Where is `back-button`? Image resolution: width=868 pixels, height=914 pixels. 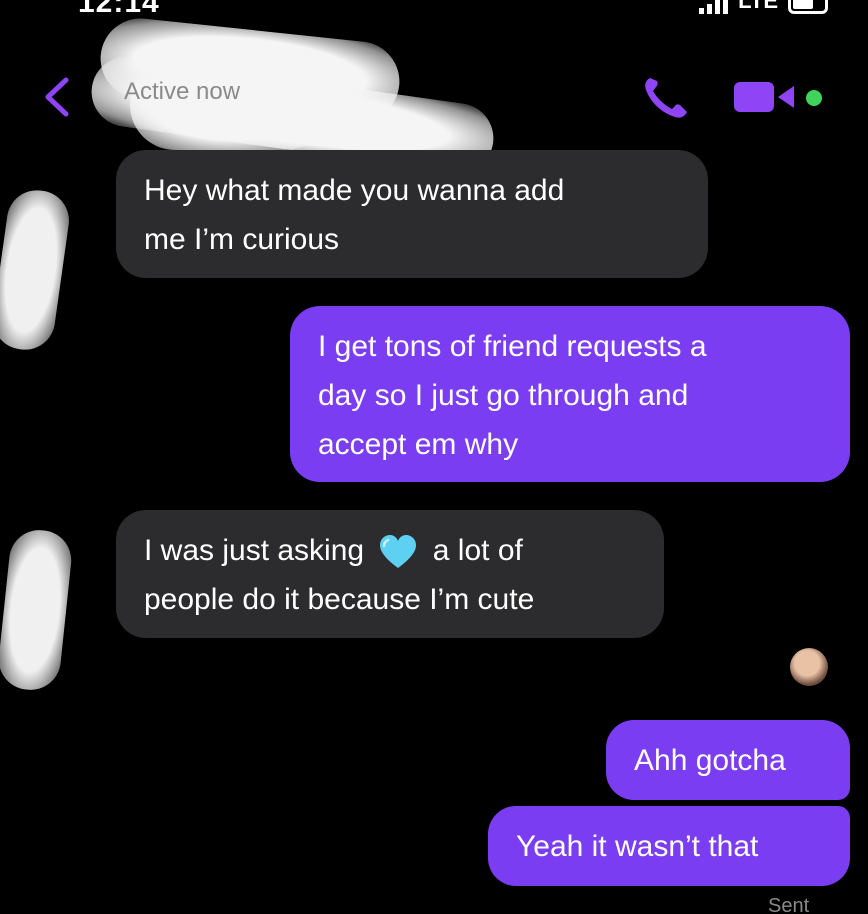 back-button is located at coordinates (58, 97).